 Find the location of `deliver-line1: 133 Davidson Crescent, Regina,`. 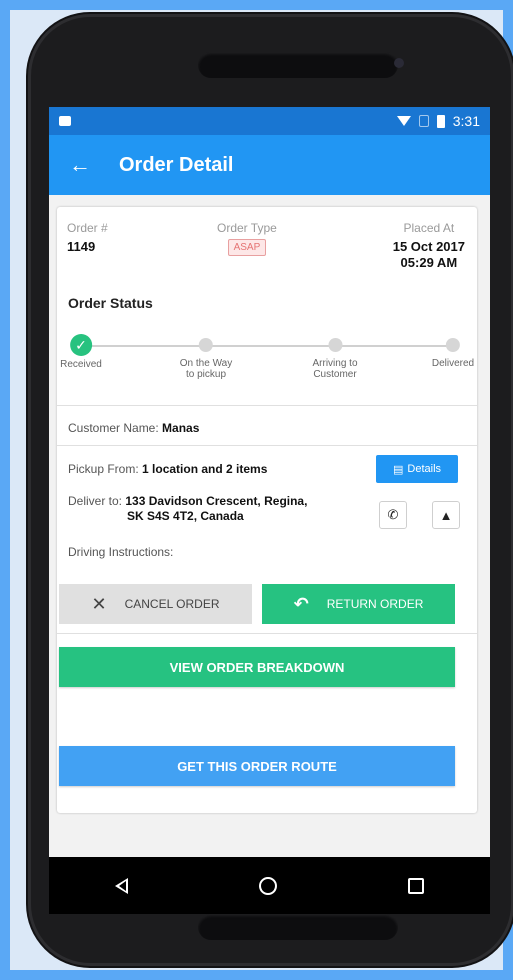

deliver-line1: 133 Davidson Crescent, Regina, is located at coordinates (216, 501).